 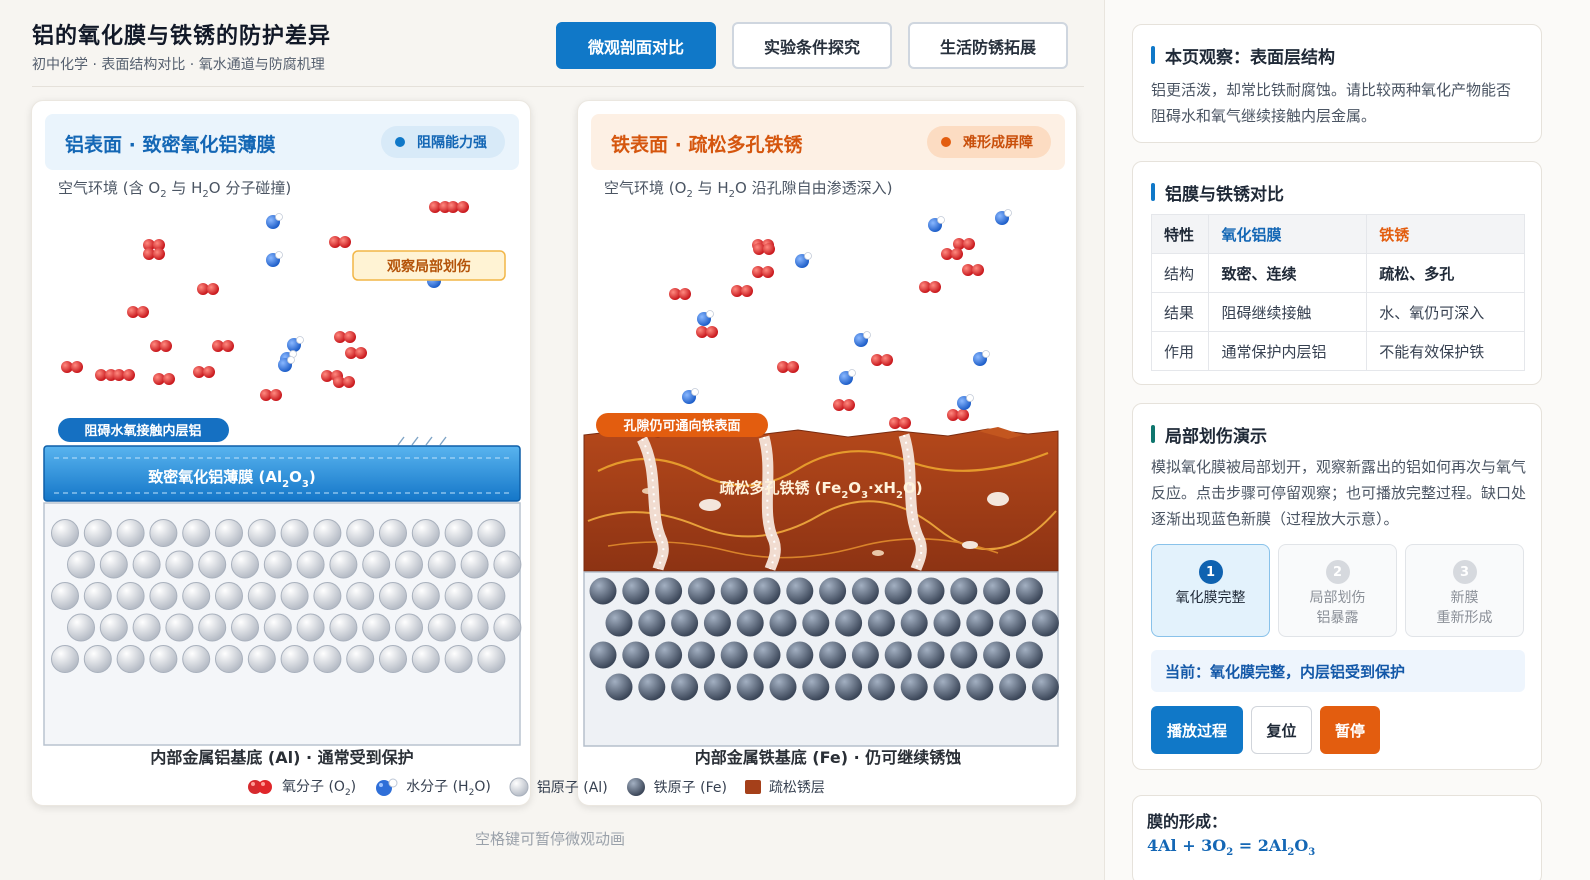 I want to click on step-scratch-exposed: 2 局部划伤 铝暴露, so click(x=1337, y=590).